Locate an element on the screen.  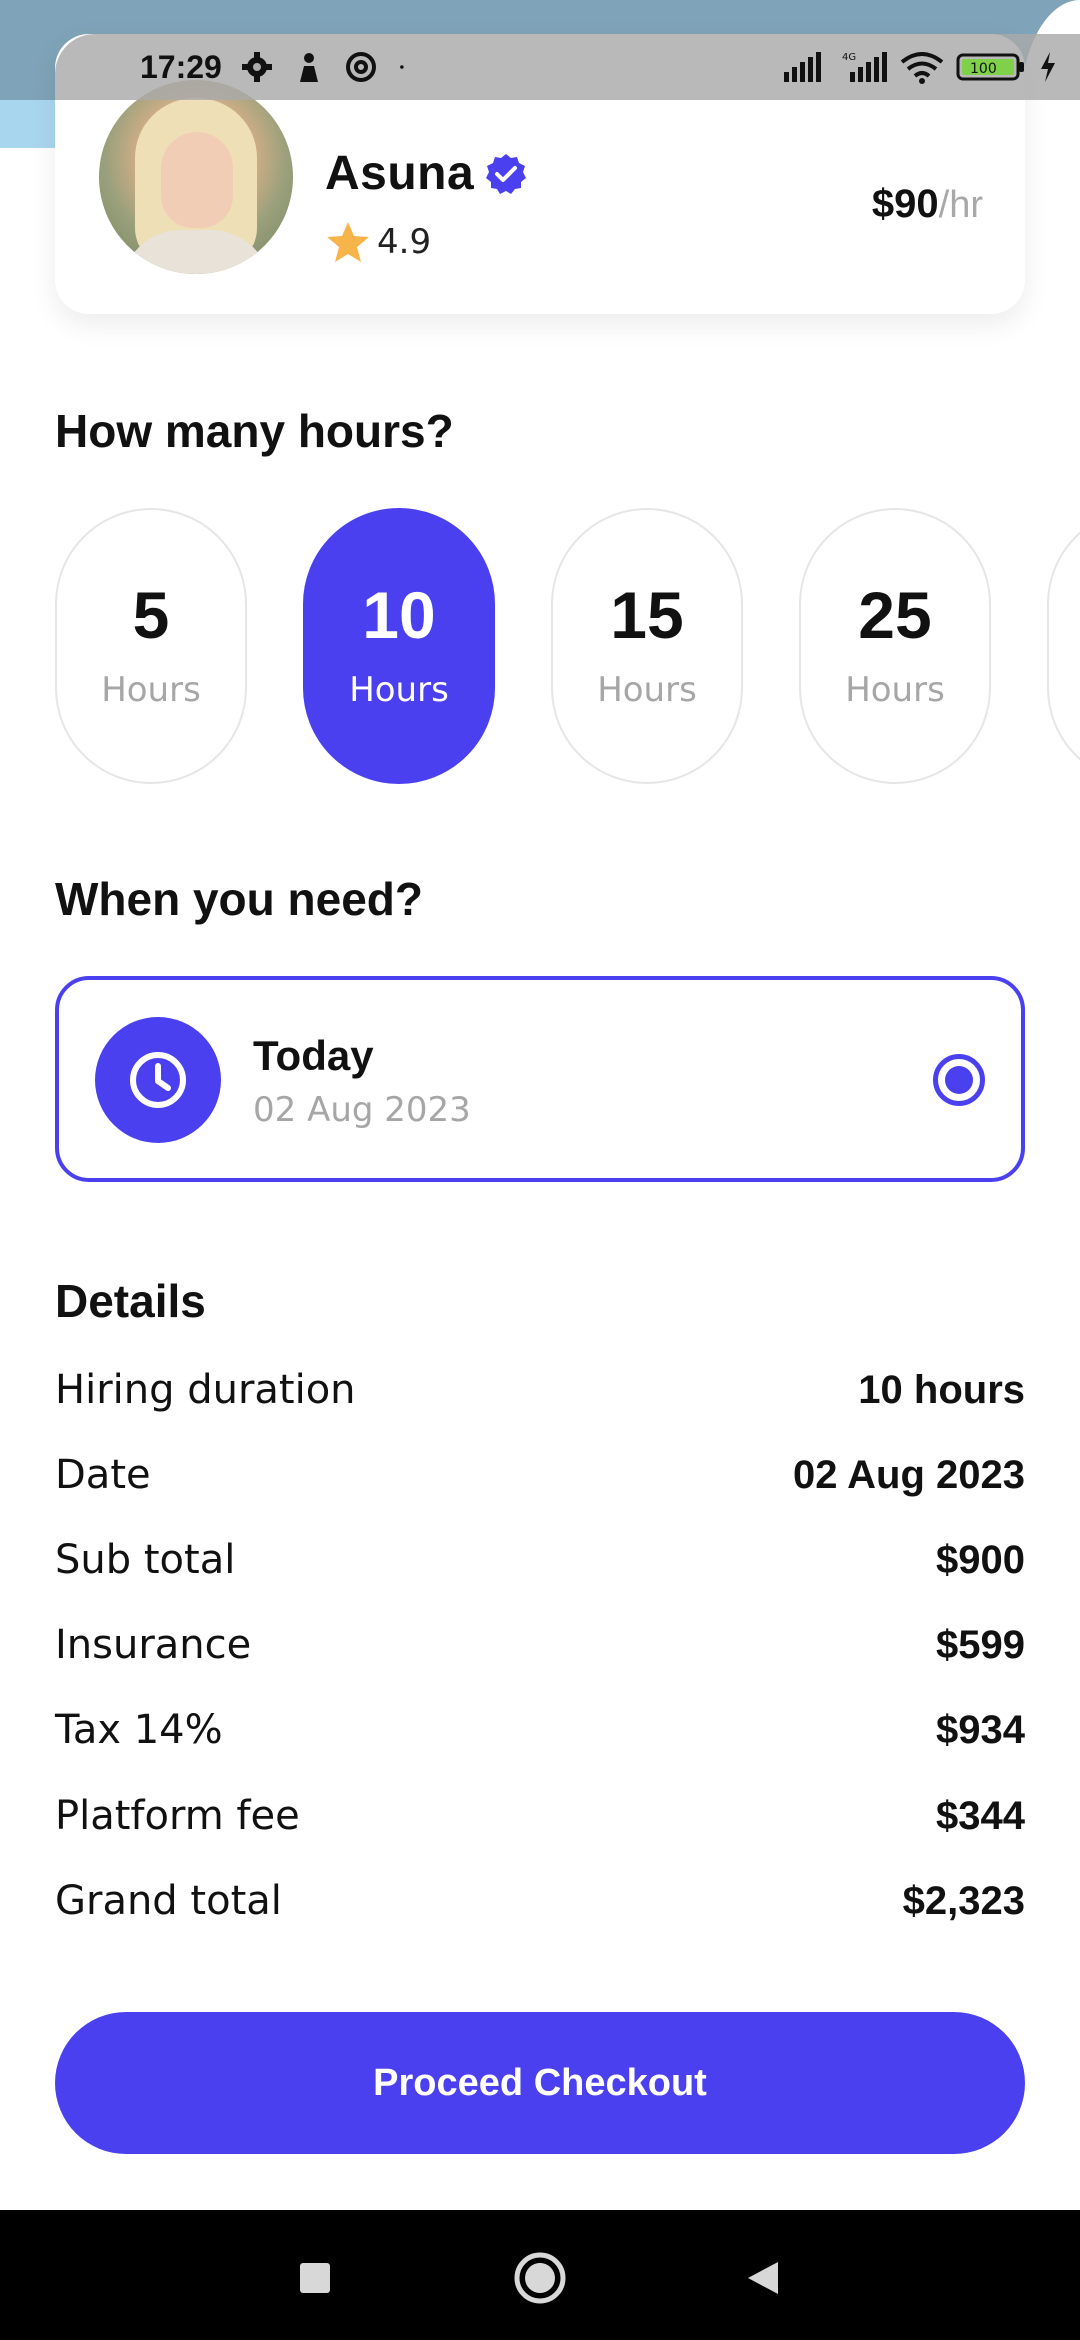
hour-option-25: 25 Hours is located at coordinates (895, 646).